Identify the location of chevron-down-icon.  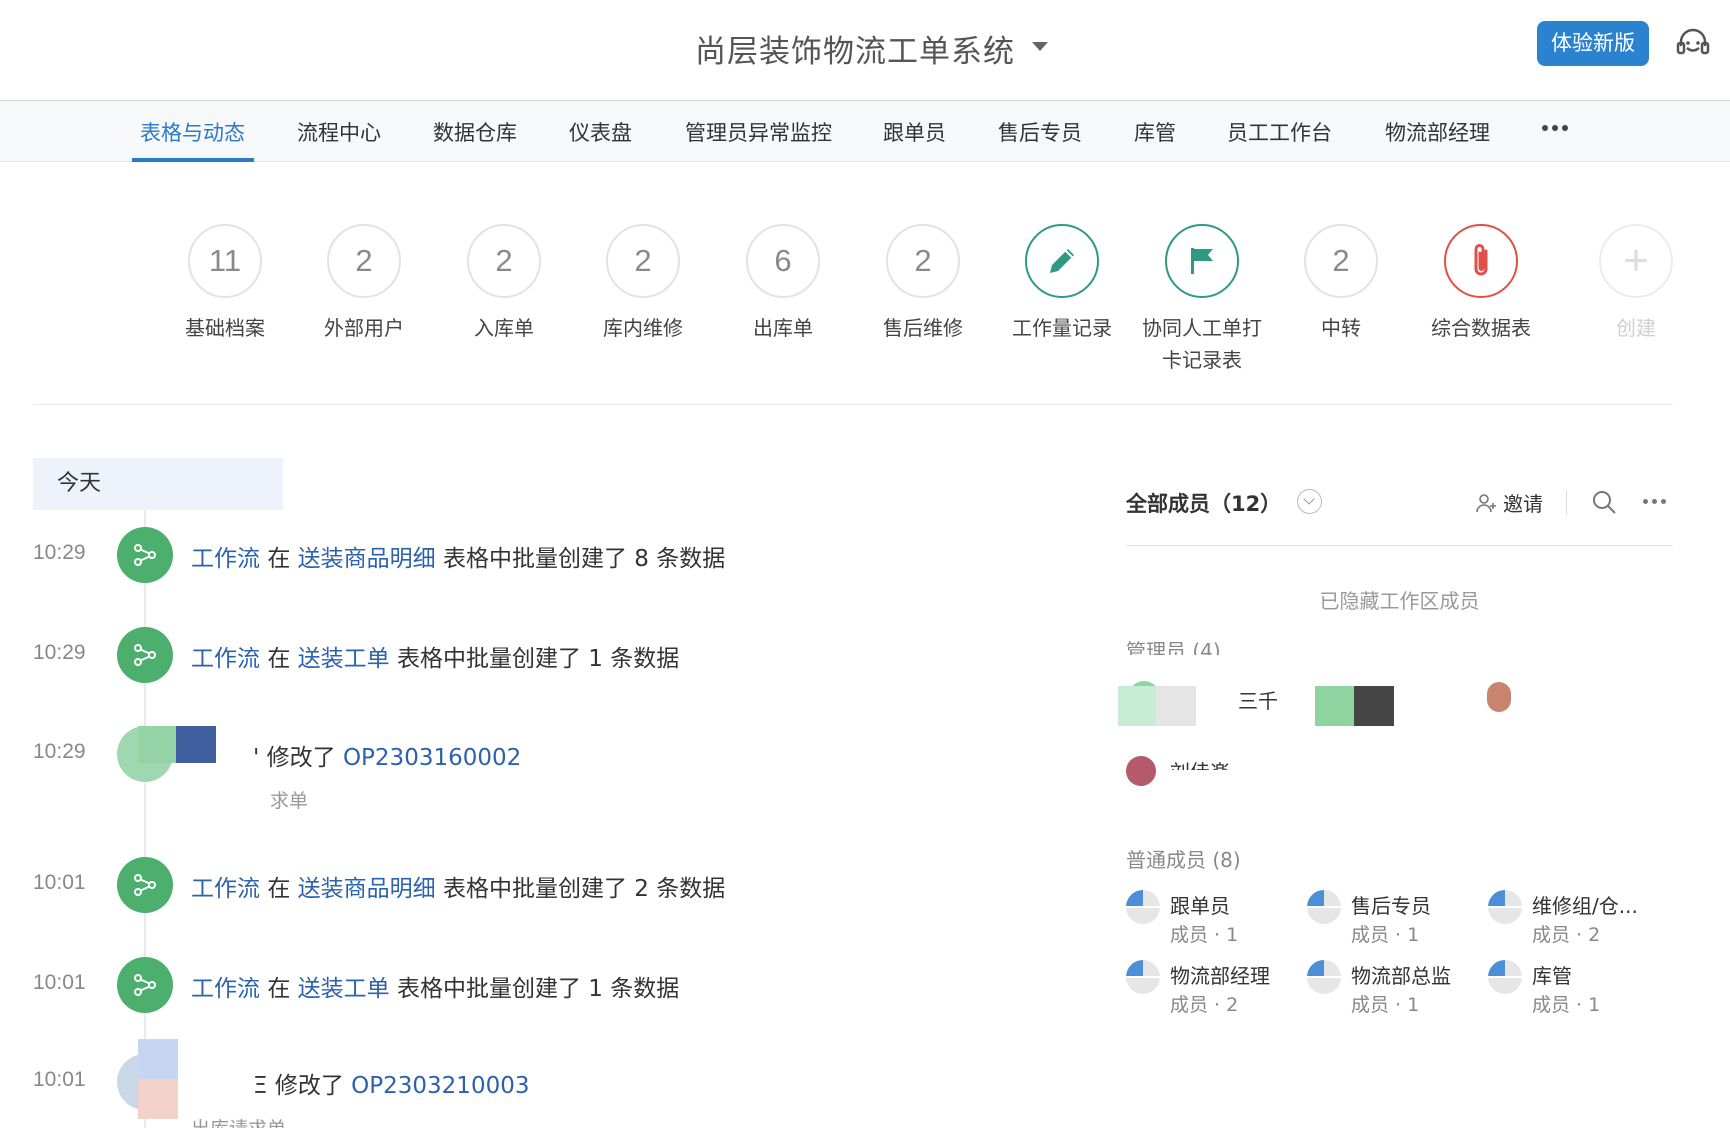
(1309, 501).